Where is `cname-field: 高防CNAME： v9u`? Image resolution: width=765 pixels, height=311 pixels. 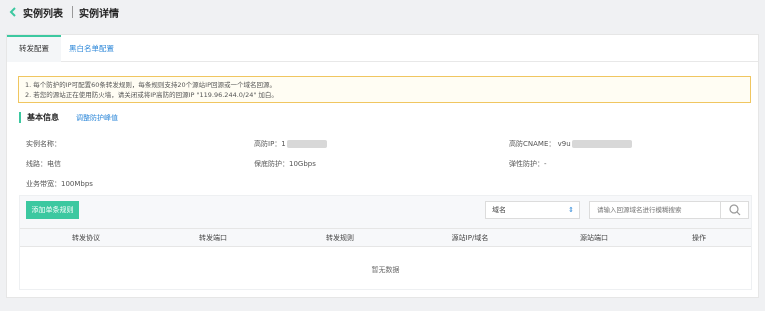 cname-field: 高防CNAME： v9u is located at coordinates (570, 144).